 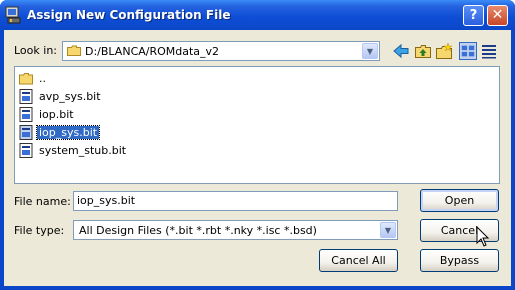 I want to click on look-in-path: D:/BLANCA/ROMdata_v2, so click(x=152, y=51).